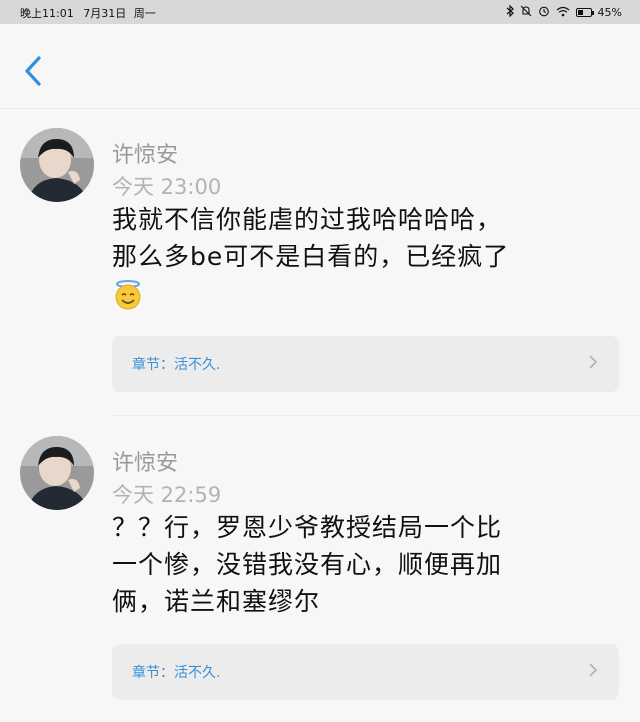  What do you see at coordinates (47, 13) in the screenshot?
I see `status-time: 晚上11:01` at bounding box center [47, 13].